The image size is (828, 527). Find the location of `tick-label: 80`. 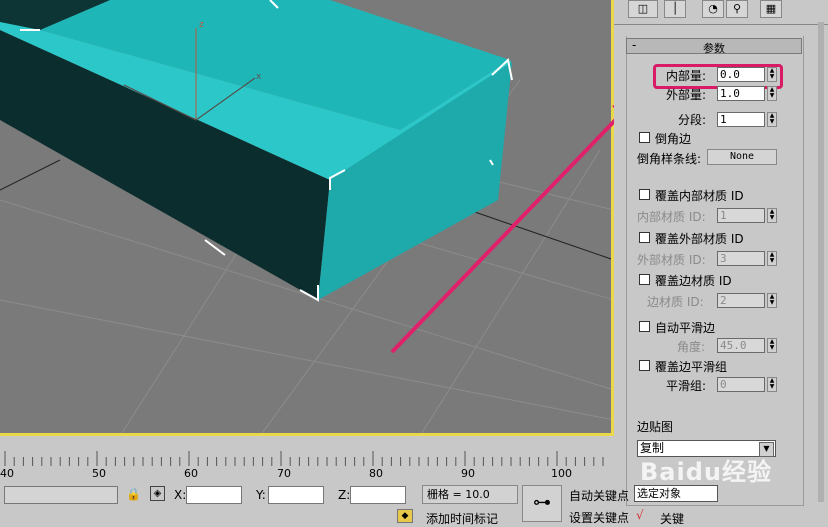

tick-label: 80 is located at coordinates (376, 473).